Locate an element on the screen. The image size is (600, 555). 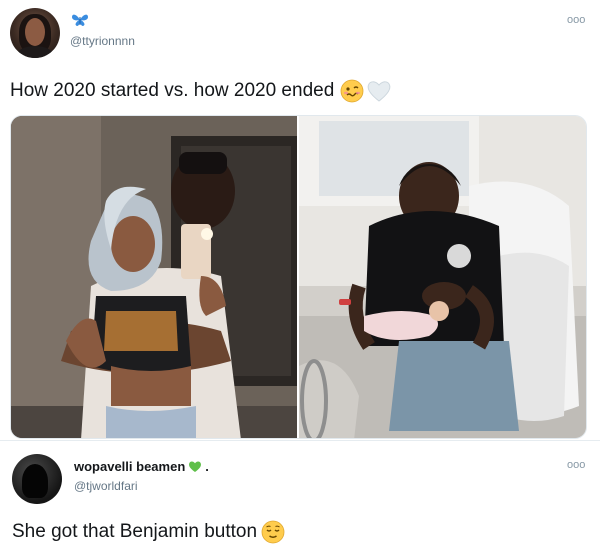
reply-author-name: wopavelli beamen is located at coordinates (129, 466).